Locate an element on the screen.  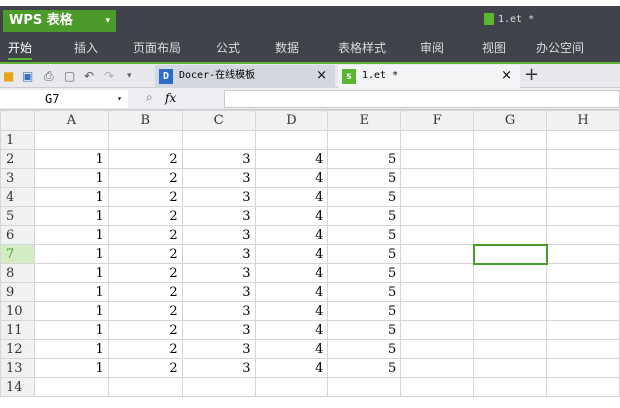
column-header-H: H is located at coordinates (583, 120).